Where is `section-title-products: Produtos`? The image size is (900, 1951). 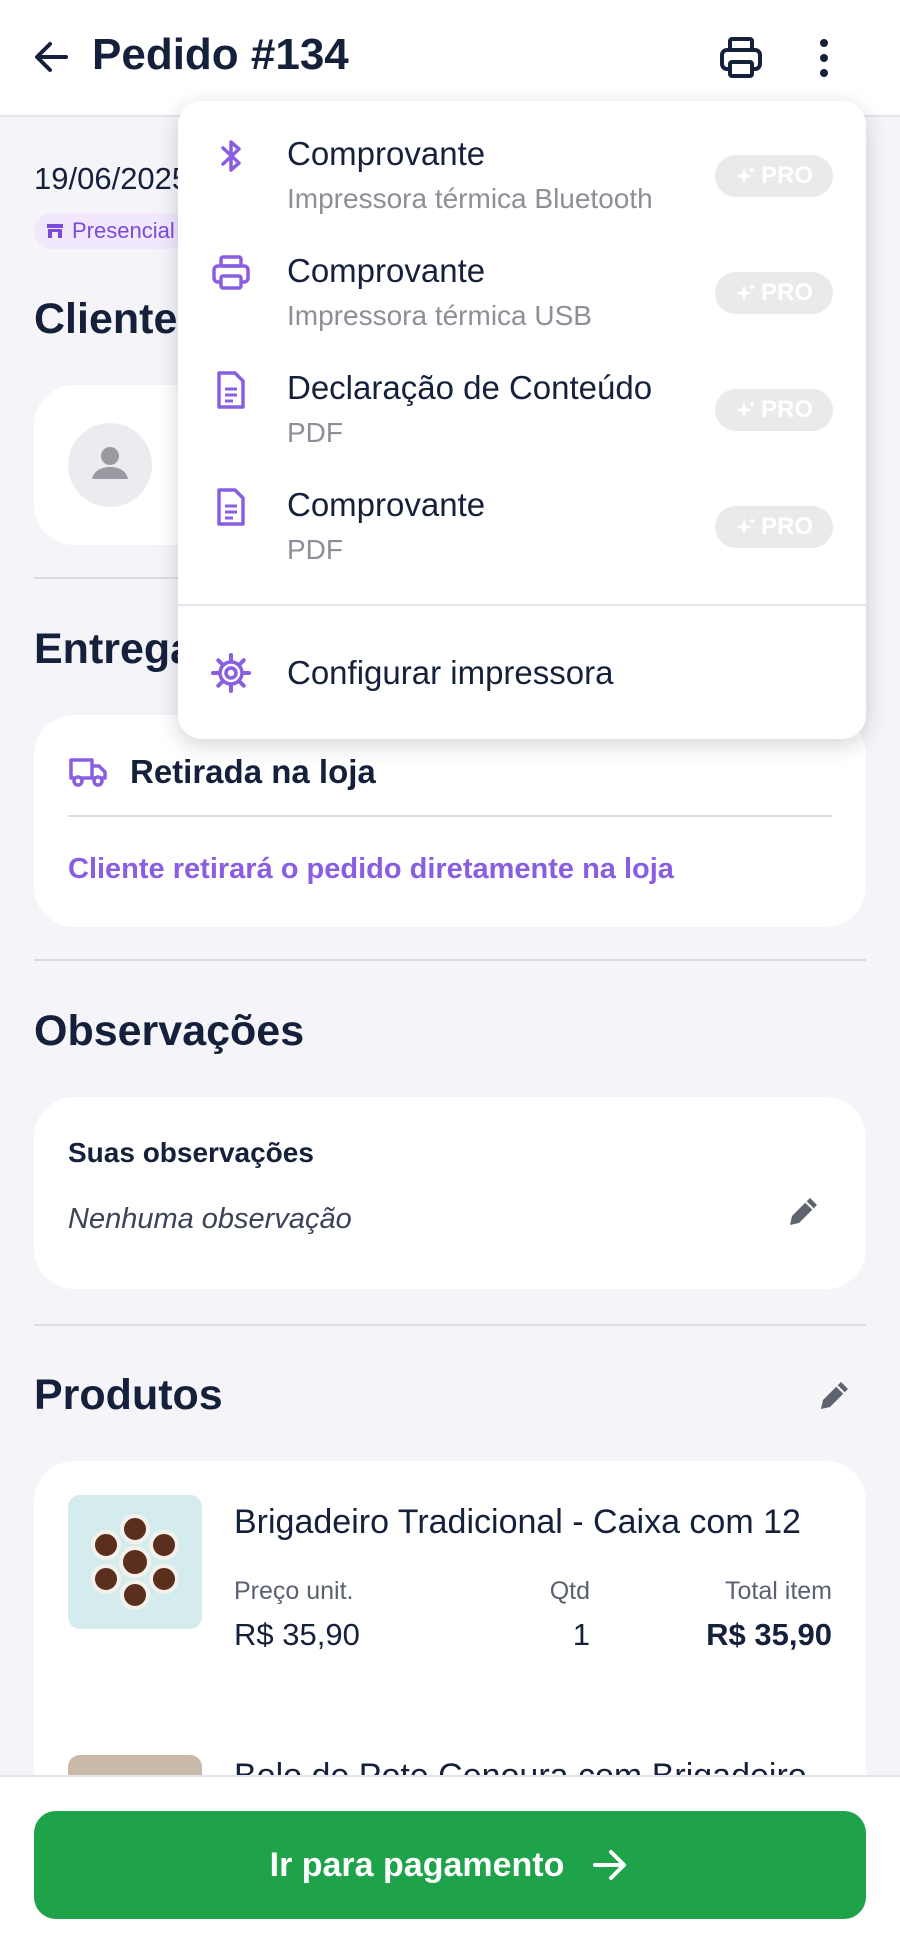 section-title-products: Produtos is located at coordinates (128, 1395).